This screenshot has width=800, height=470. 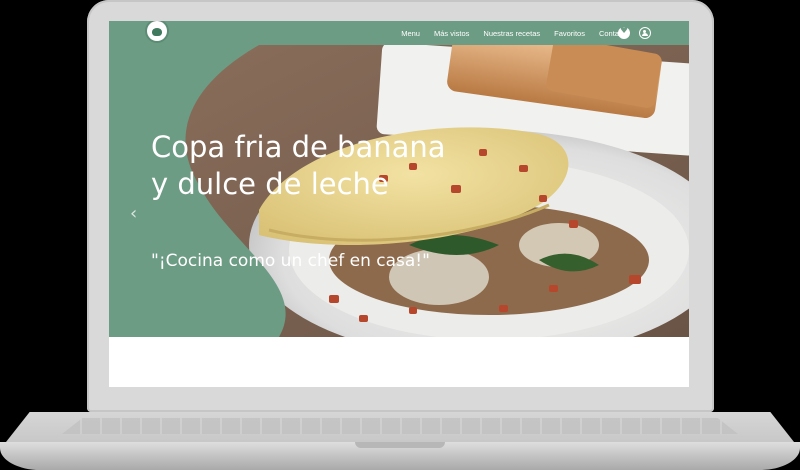 What do you see at coordinates (645, 33) in the screenshot?
I see `user-icon` at bounding box center [645, 33].